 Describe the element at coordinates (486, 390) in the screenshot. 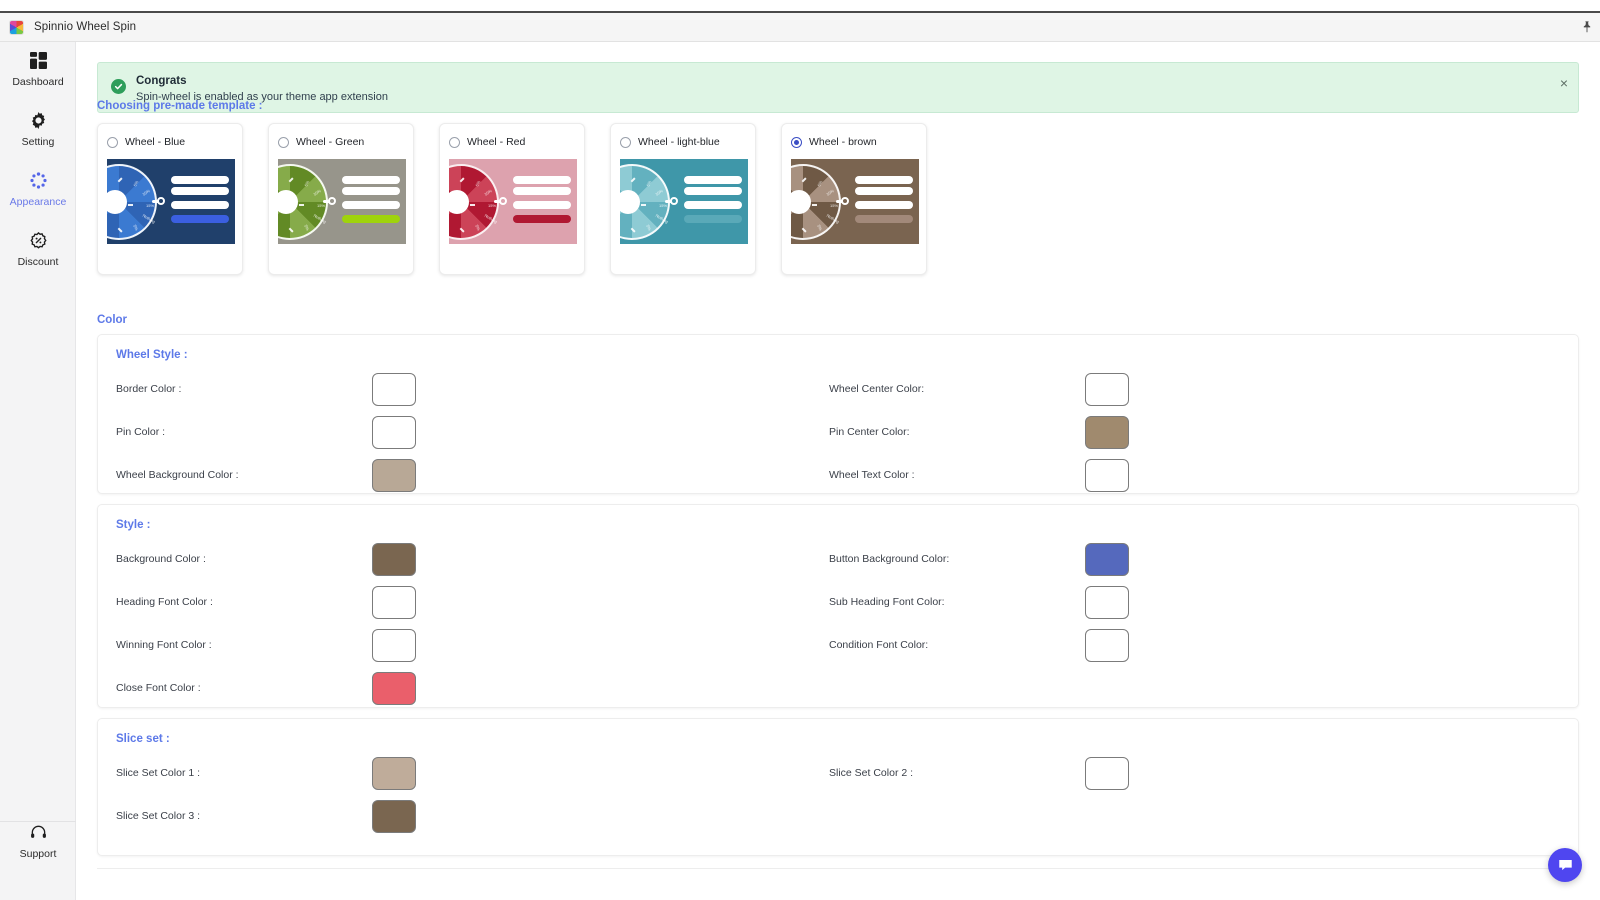

I see `color-field: Border Color :` at that location.